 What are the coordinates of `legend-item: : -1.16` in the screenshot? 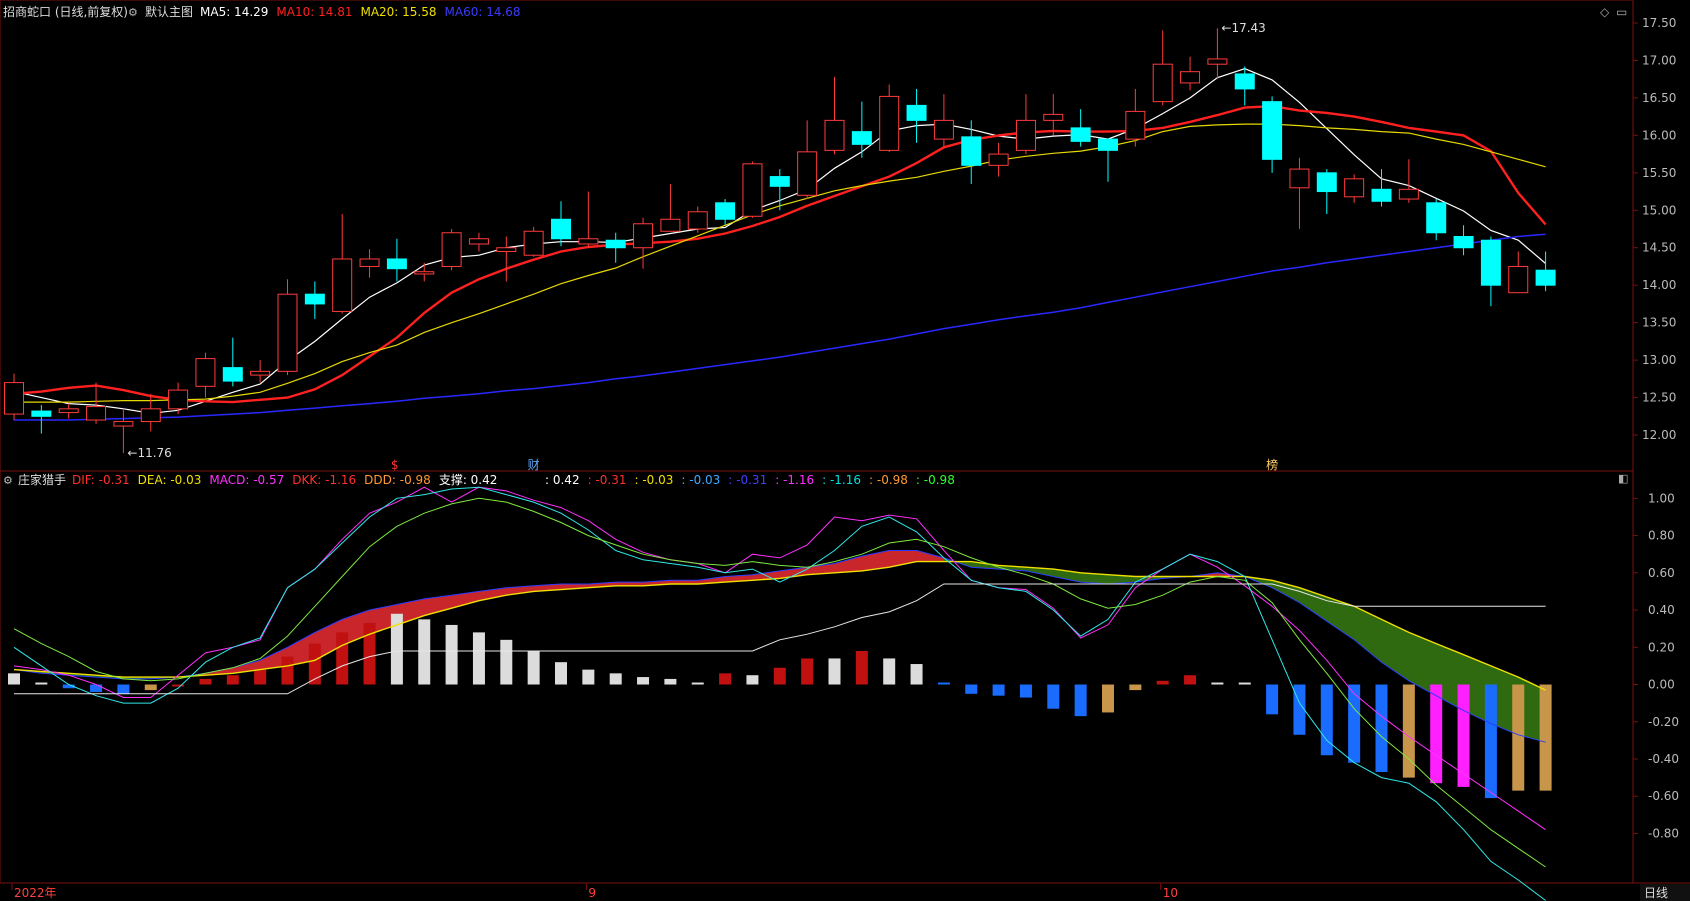 It's located at (841, 480).